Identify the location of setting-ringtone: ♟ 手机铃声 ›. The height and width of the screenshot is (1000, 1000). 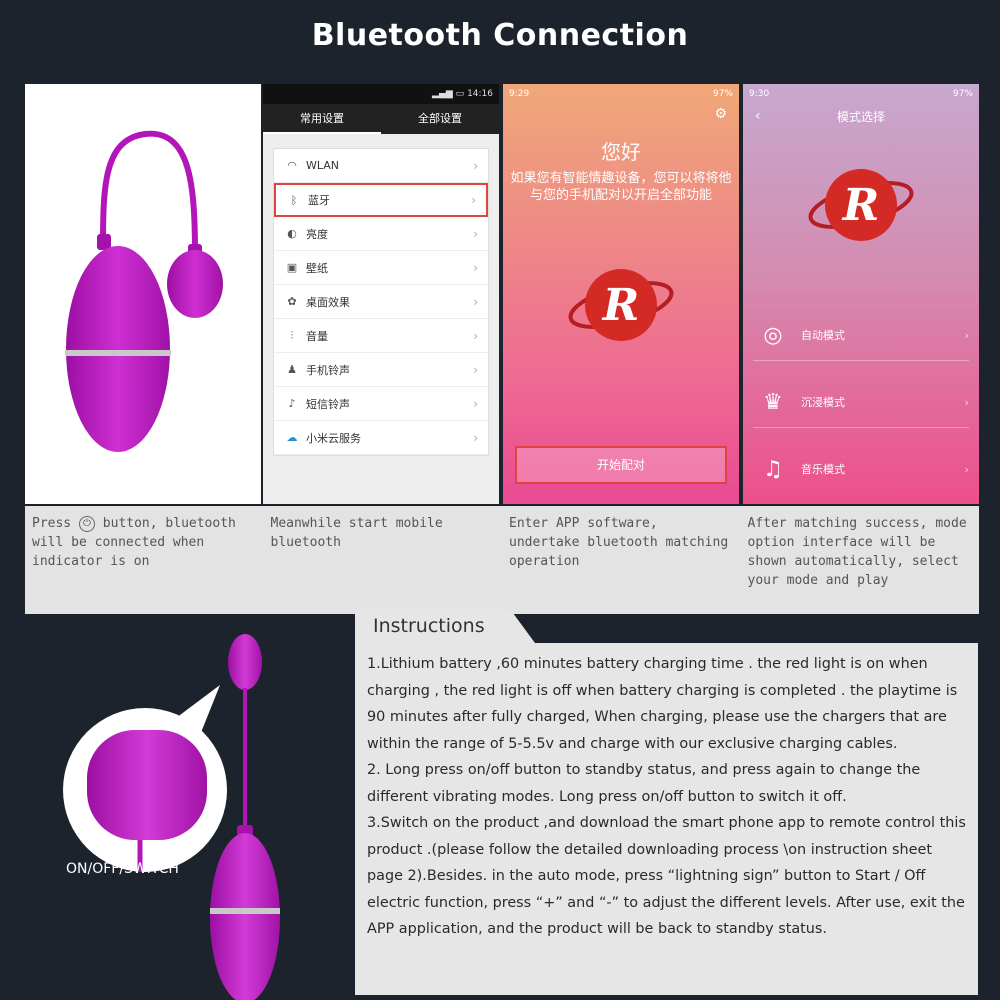
(381, 370).